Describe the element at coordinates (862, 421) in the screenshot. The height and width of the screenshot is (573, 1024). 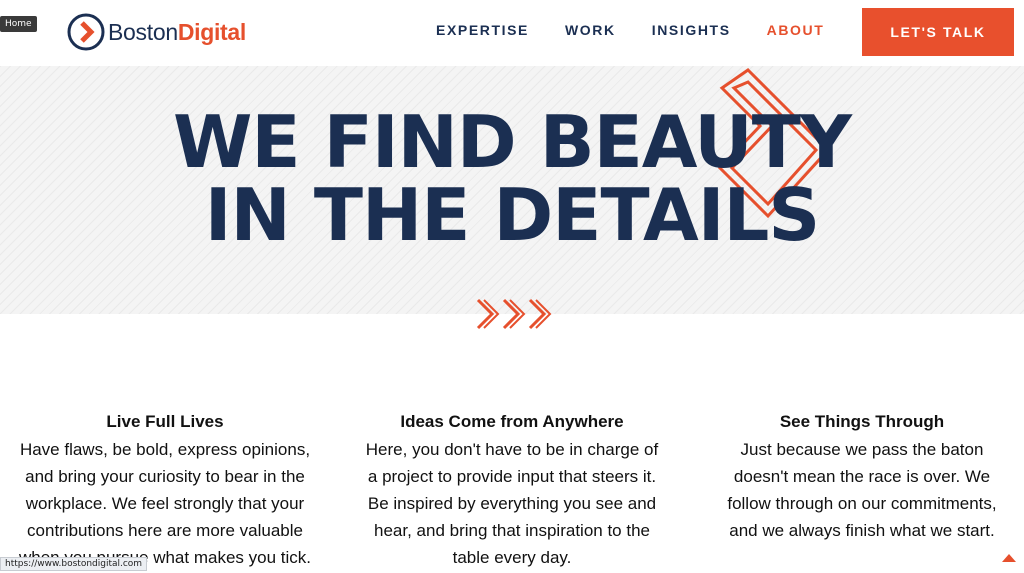
I see `value-title: See Things Through` at that location.